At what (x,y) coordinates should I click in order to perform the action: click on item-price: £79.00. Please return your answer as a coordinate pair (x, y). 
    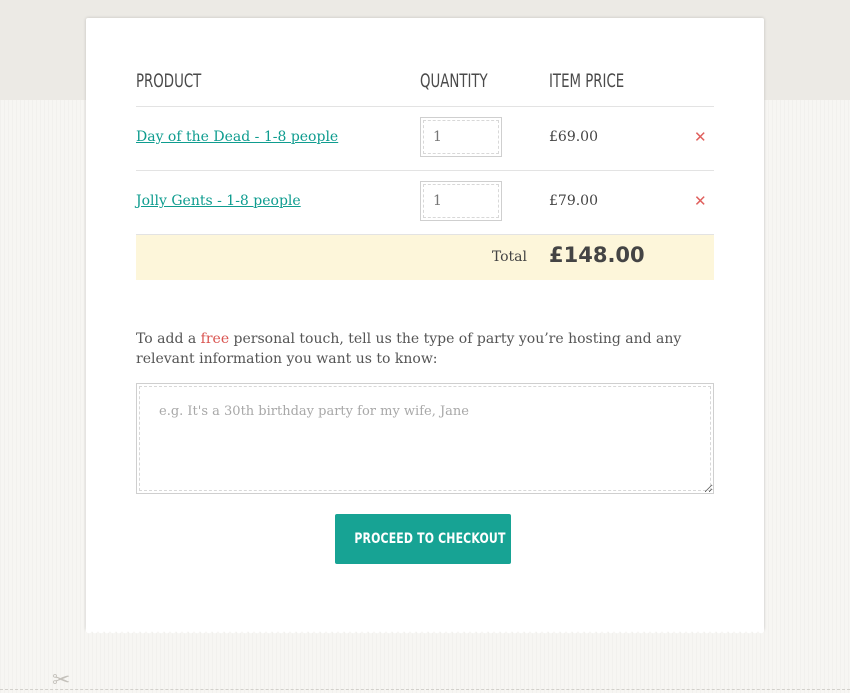
    Looking at the image, I should click on (573, 201).